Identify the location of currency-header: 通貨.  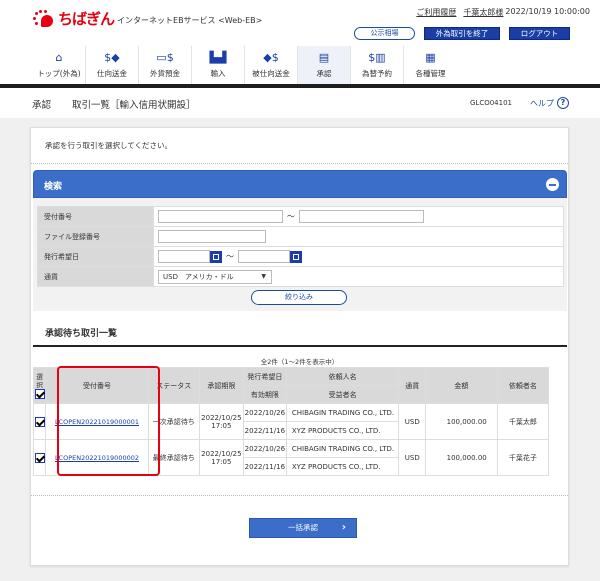
(412, 385).